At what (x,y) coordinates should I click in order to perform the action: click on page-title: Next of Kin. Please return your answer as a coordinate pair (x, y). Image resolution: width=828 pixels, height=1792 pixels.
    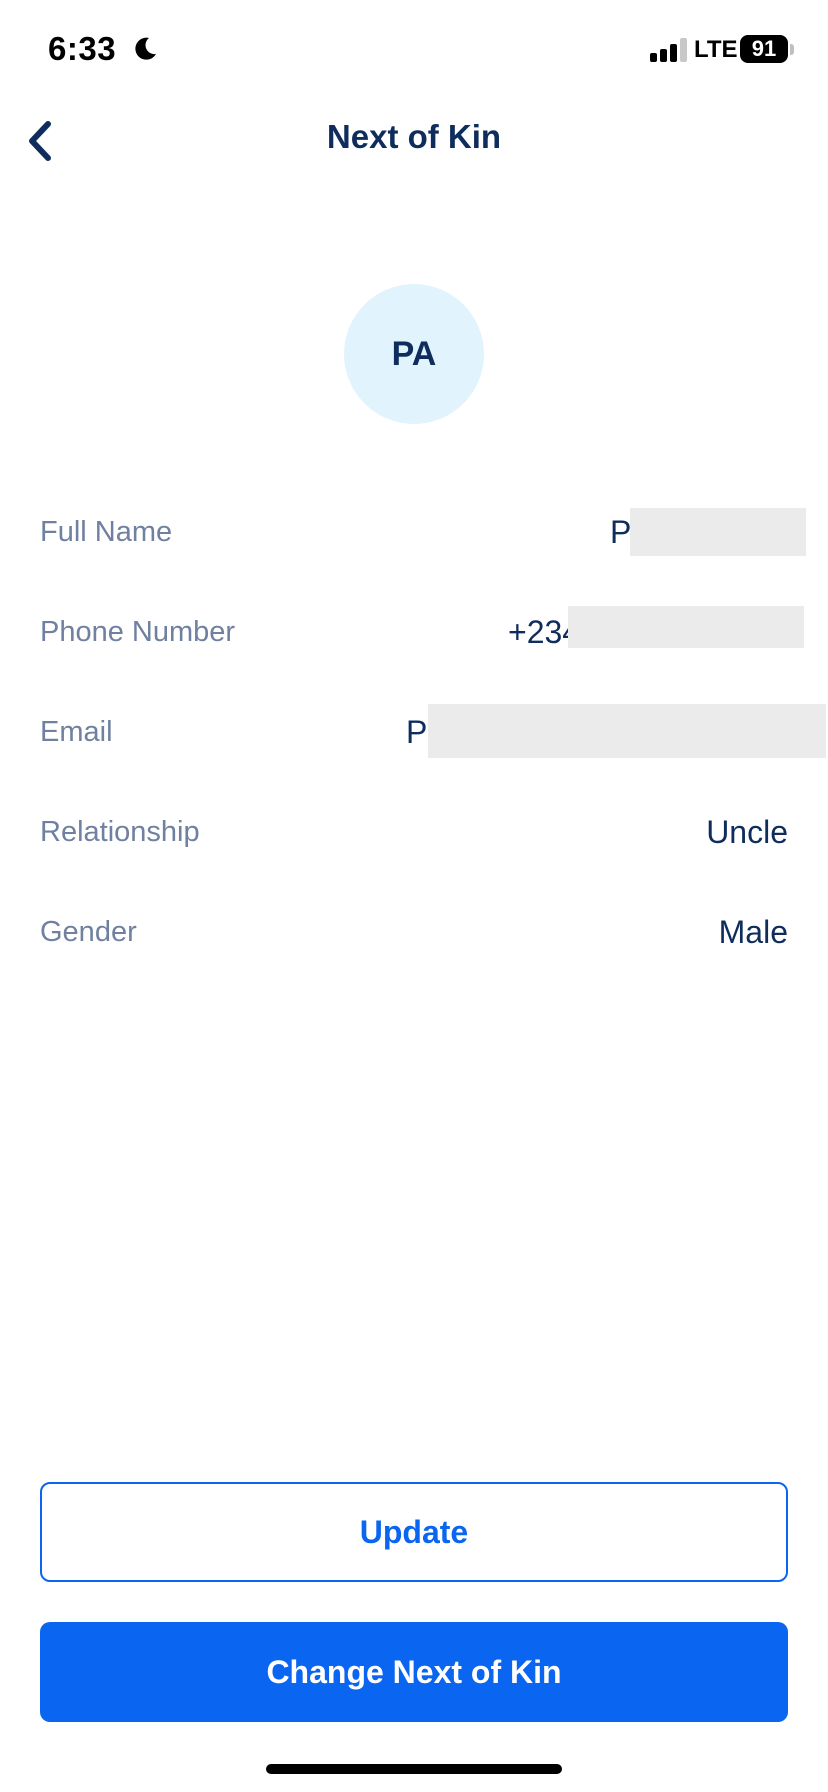
    Looking at the image, I should click on (414, 136).